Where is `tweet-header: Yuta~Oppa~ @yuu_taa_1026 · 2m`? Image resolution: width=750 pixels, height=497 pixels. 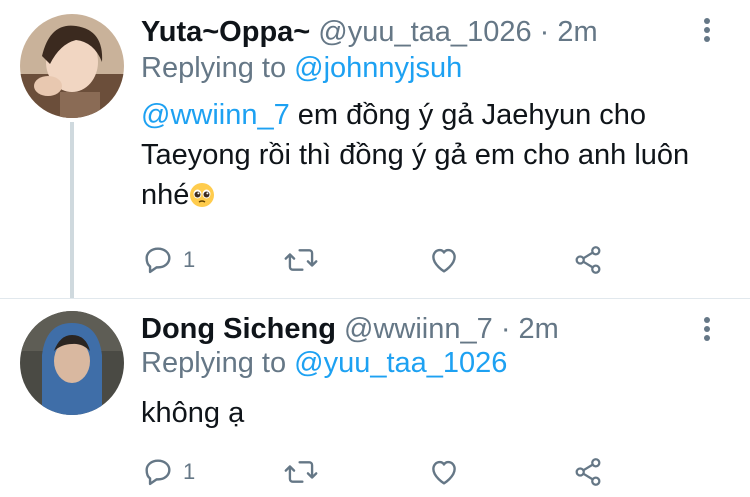
tweet-header: Yuta~Oppa~ @yuu_taa_1026 · 2m is located at coordinates (369, 32).